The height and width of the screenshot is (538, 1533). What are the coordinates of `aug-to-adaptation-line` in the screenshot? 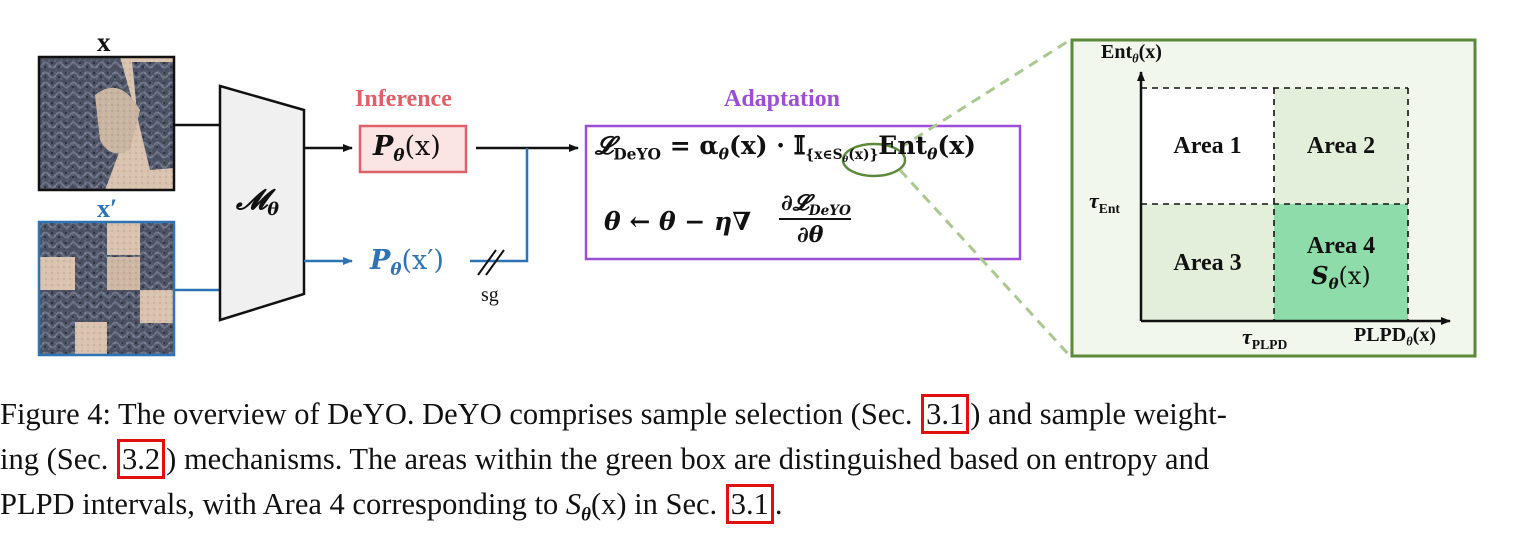 It's located at (499, 205).